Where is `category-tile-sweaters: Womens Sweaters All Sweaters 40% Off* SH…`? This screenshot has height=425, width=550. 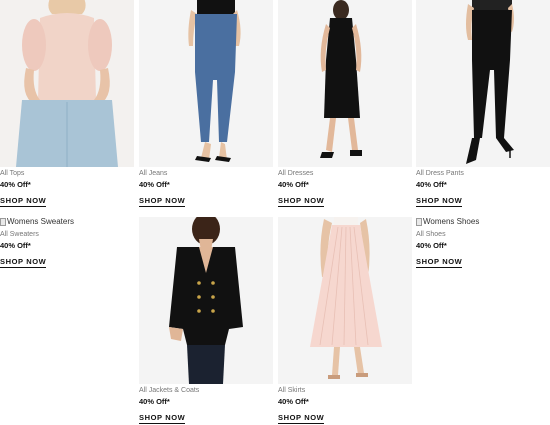 category-tile-sweaters: Womens Sweaters All Sweaters 40% Off* SH… is located at coordinates (67, 242).